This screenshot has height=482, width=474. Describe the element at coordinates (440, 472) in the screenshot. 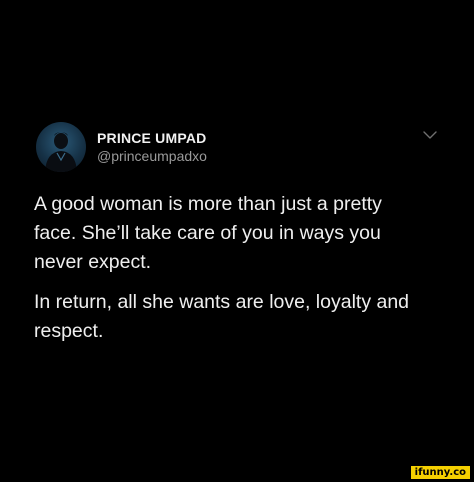

I see `ifunny-watermark: ifunny.co` at that location.